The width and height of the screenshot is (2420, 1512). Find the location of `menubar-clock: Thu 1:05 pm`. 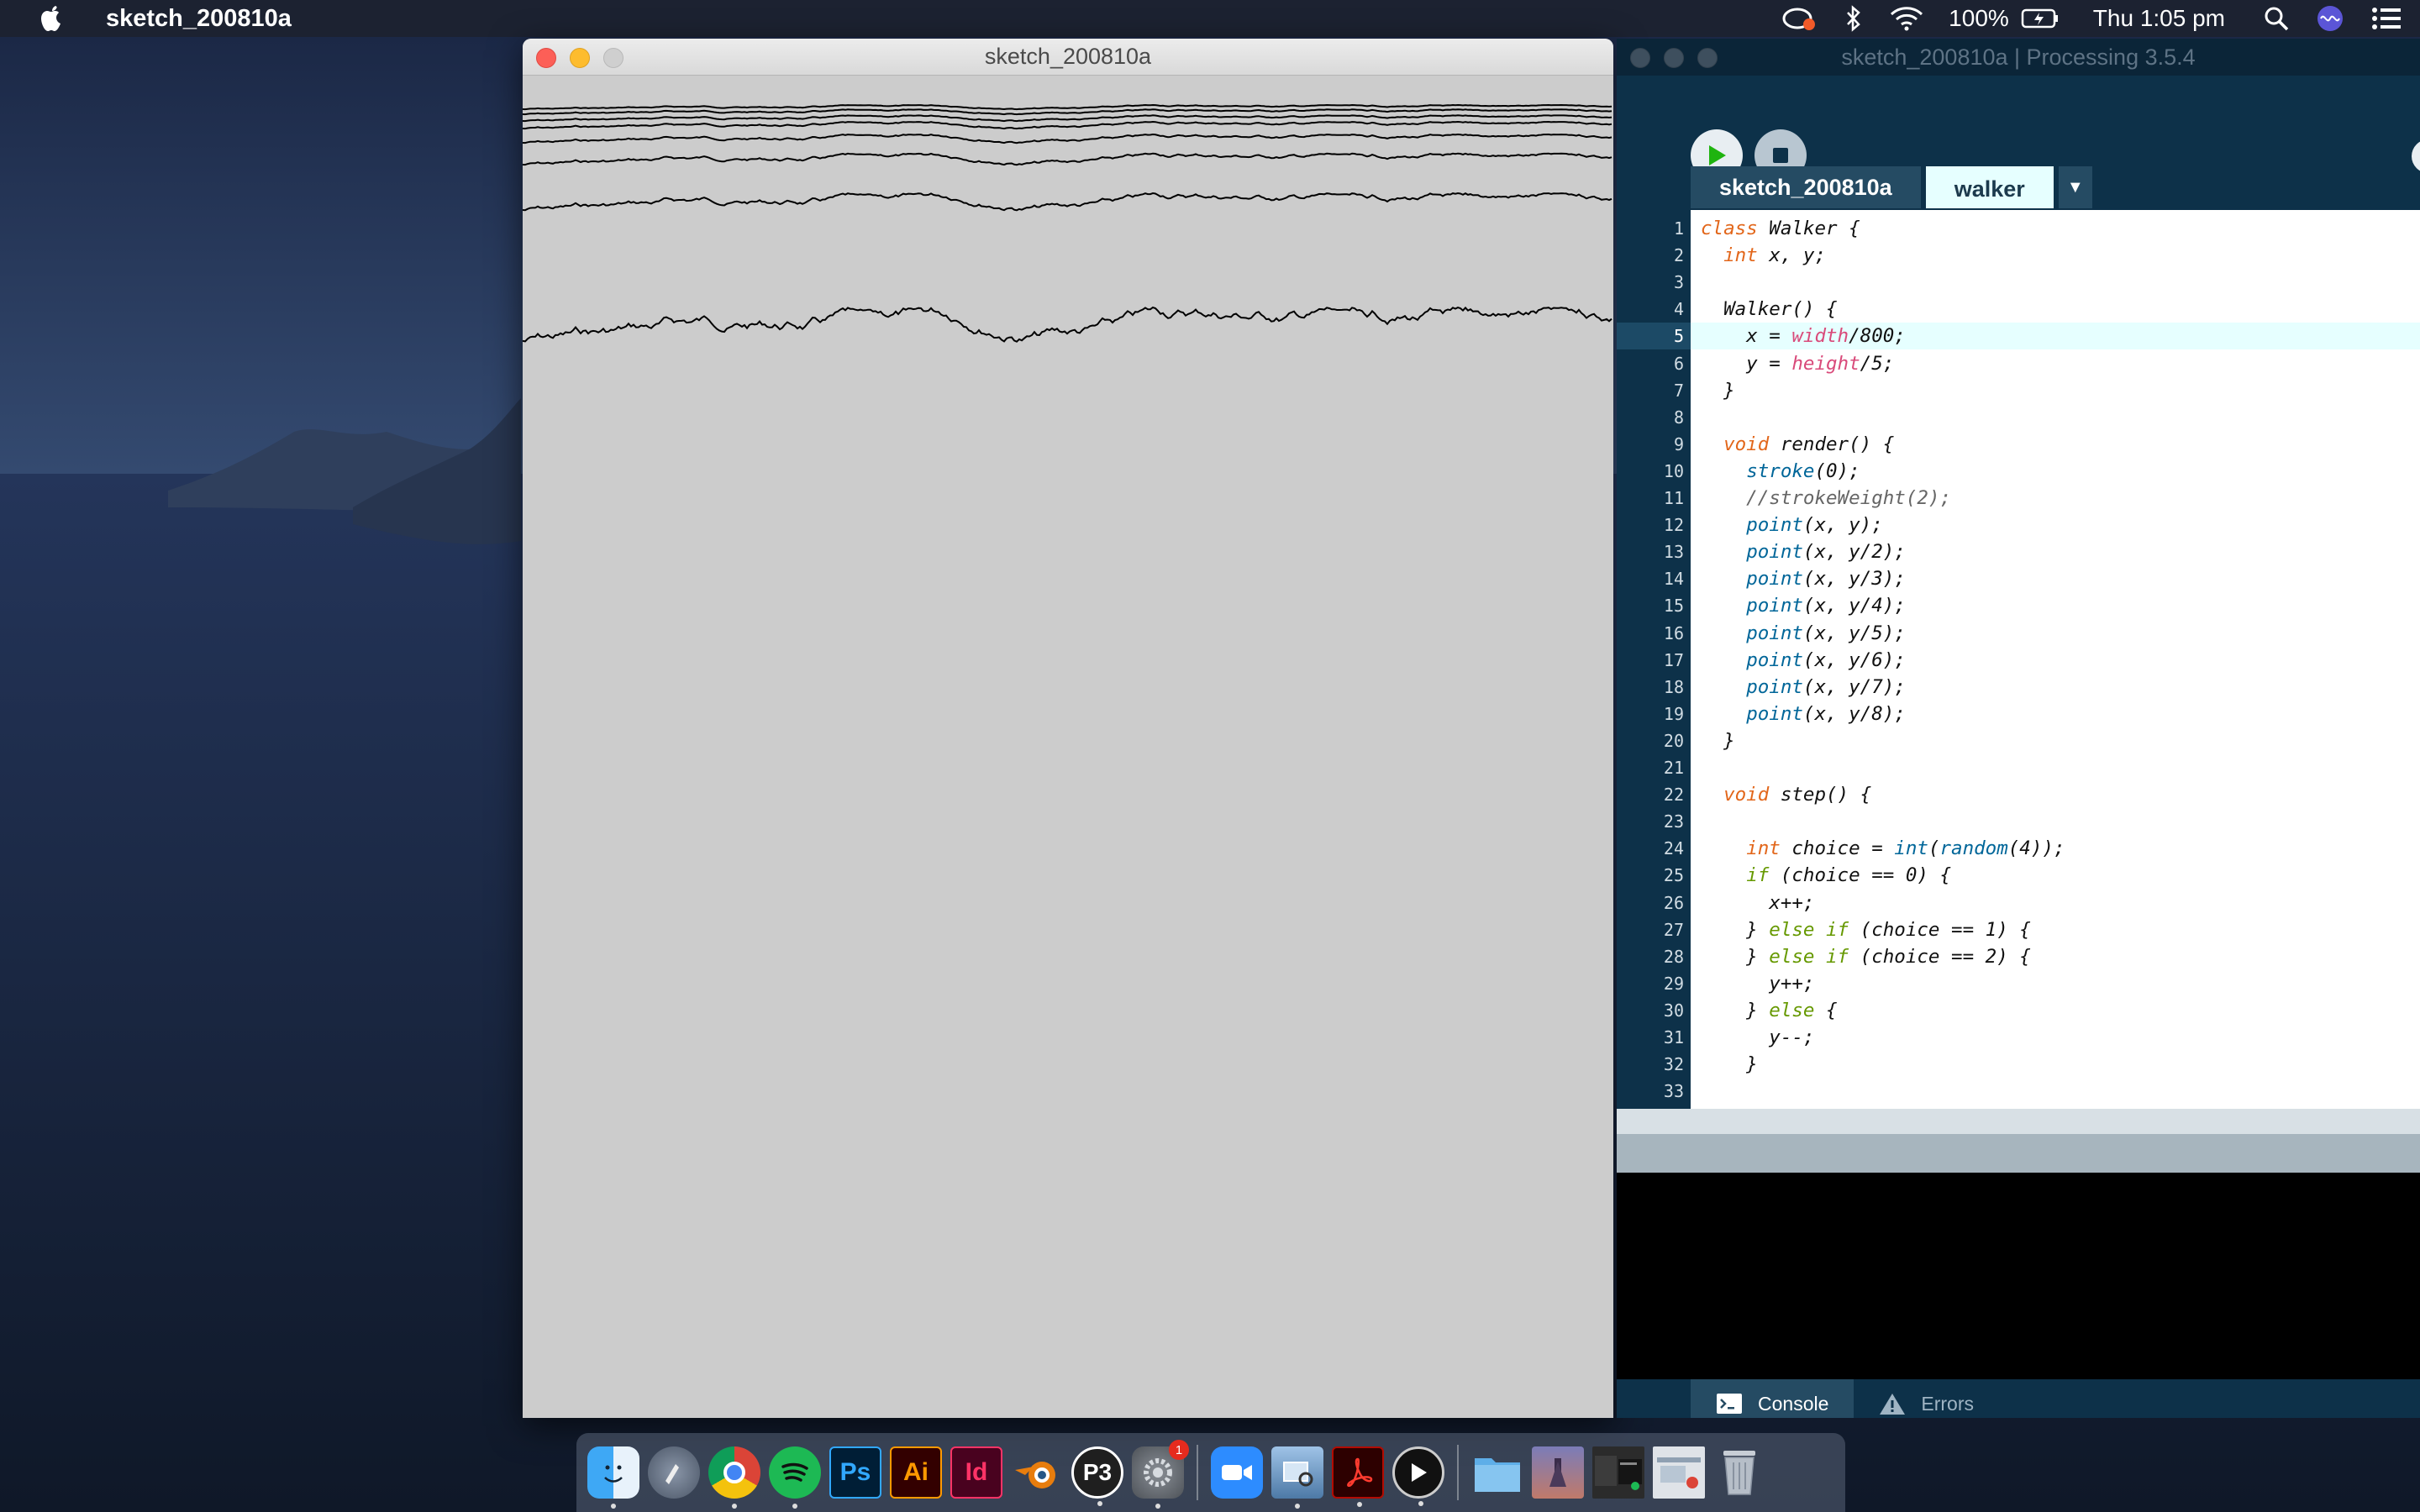

menubar-clock: Thu 1:05 pm is located at coordinates (2159, 18).